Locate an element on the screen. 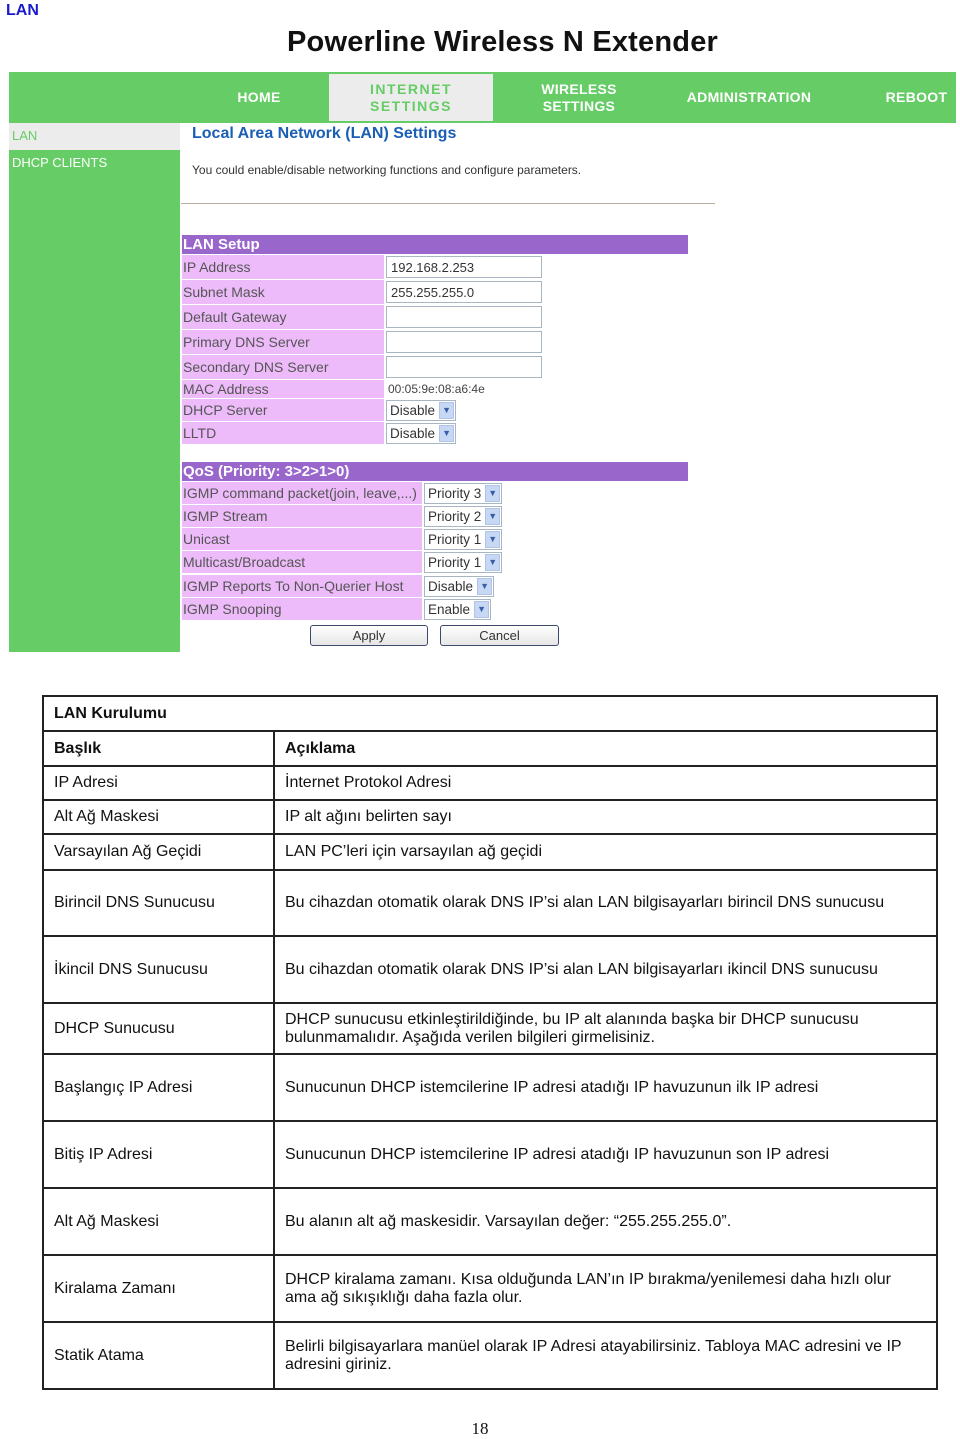 The width and height of the screenshot is (960, 1439). table-title: LAN Kurulumu is located at coordinates (490, 713).